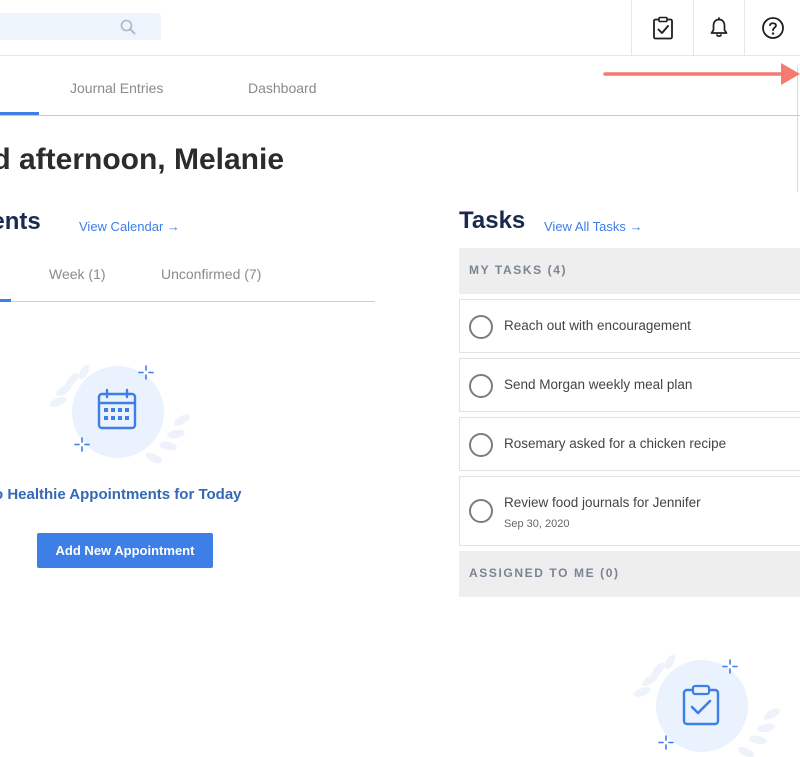 This screenshot has height=757, width=800. What do you see at coordinates (120, 414) in the screenshot?
I see `calendar-illustration-icon` at bounding box center [120, 414].